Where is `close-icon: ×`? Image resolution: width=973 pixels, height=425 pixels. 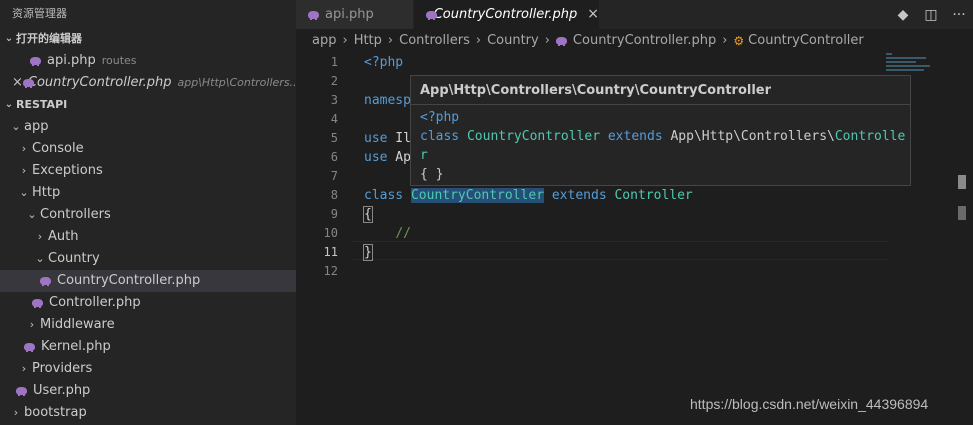
close-icon: × is located at coordinates (17, 83).